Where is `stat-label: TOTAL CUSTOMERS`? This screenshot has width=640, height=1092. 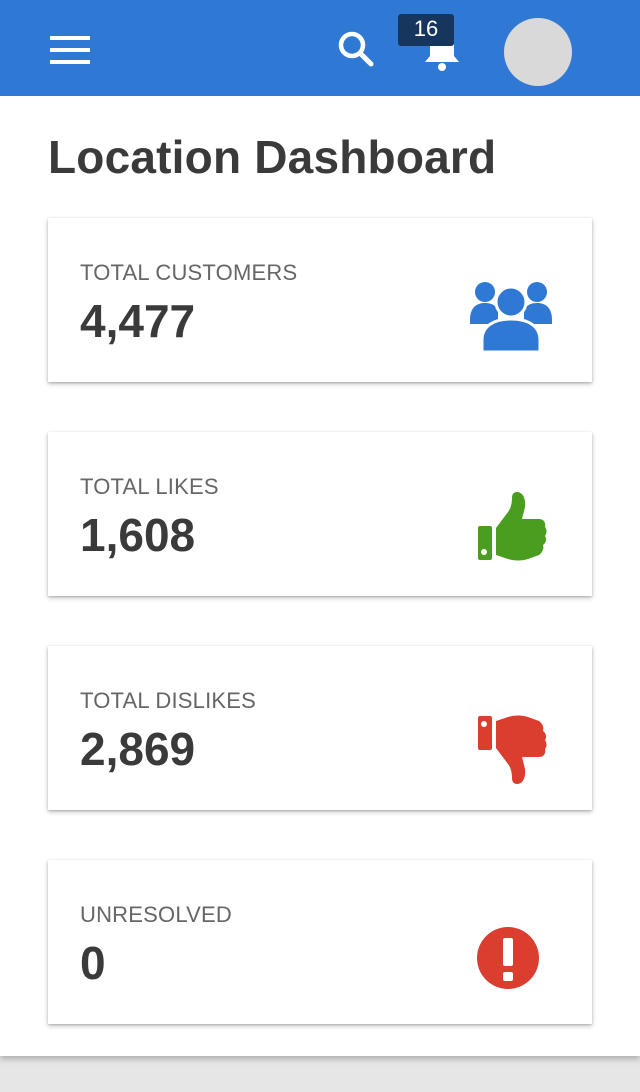
stat-label: TOTAL CUSTOMERS is located at coordinates (189, 272).